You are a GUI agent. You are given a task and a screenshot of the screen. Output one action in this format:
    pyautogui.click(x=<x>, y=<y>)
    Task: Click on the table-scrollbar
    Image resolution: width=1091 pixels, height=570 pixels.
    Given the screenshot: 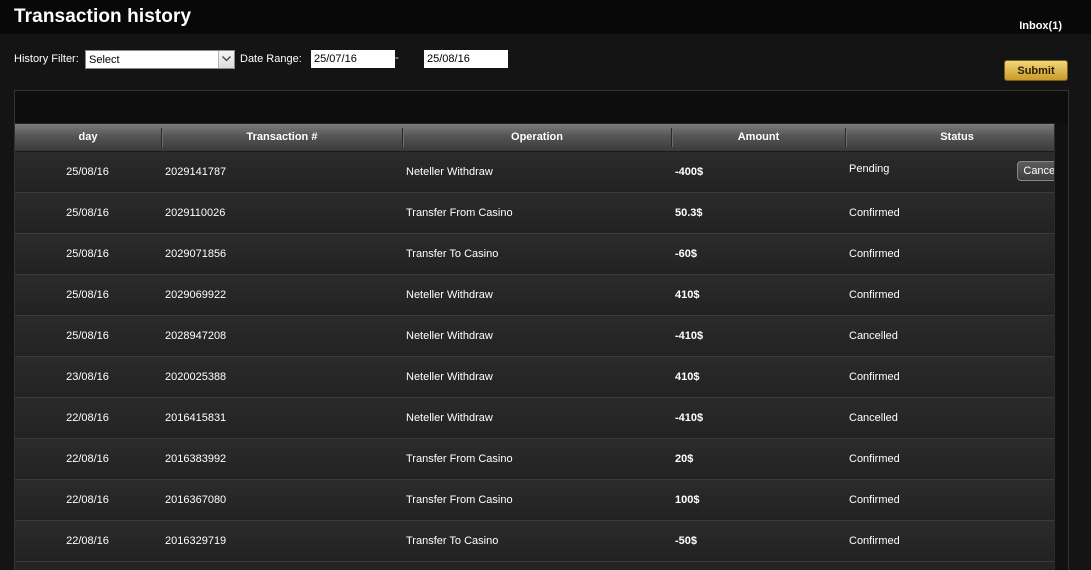 What is the action you would take?
    pyautogui.click(x=1061, y=346)
    